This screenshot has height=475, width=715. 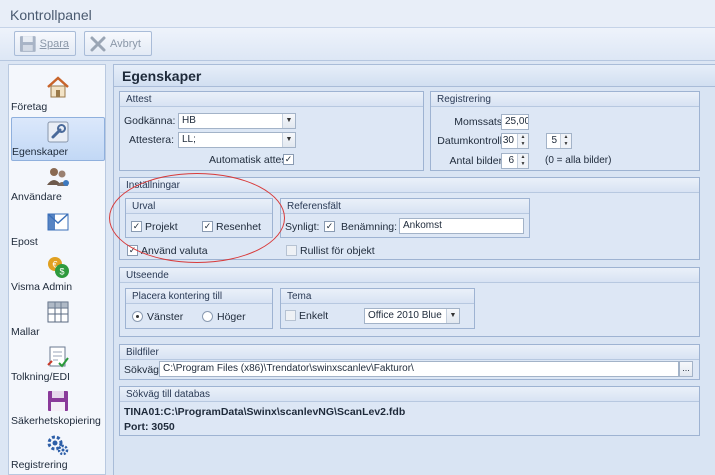 What do you see at coordinates (405, 206) in the screenshot?
I see `referensfalt-header: Referensfält` at bounding box center [405, 206].